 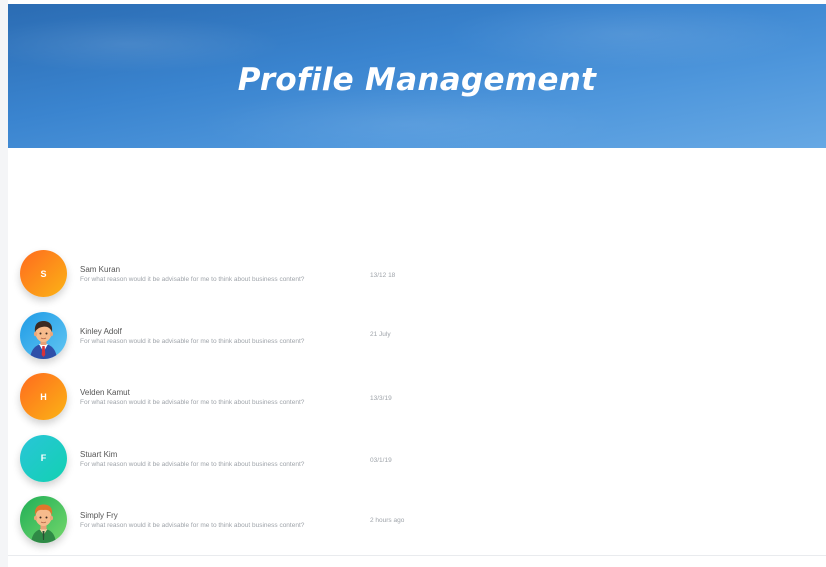 What do you see at coordinates (380, 334) in the screenshot?
I see `profile-time: 21 July` at bounding box center [380, 334].